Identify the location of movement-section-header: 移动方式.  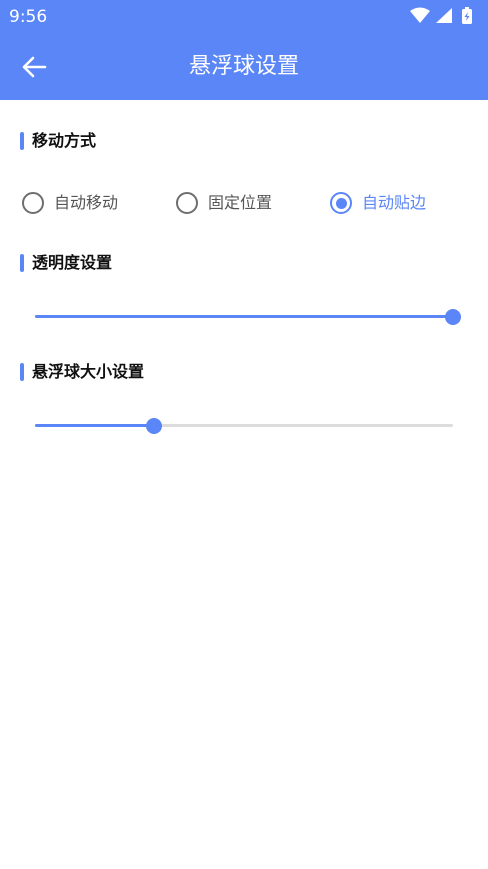
(58, 141).